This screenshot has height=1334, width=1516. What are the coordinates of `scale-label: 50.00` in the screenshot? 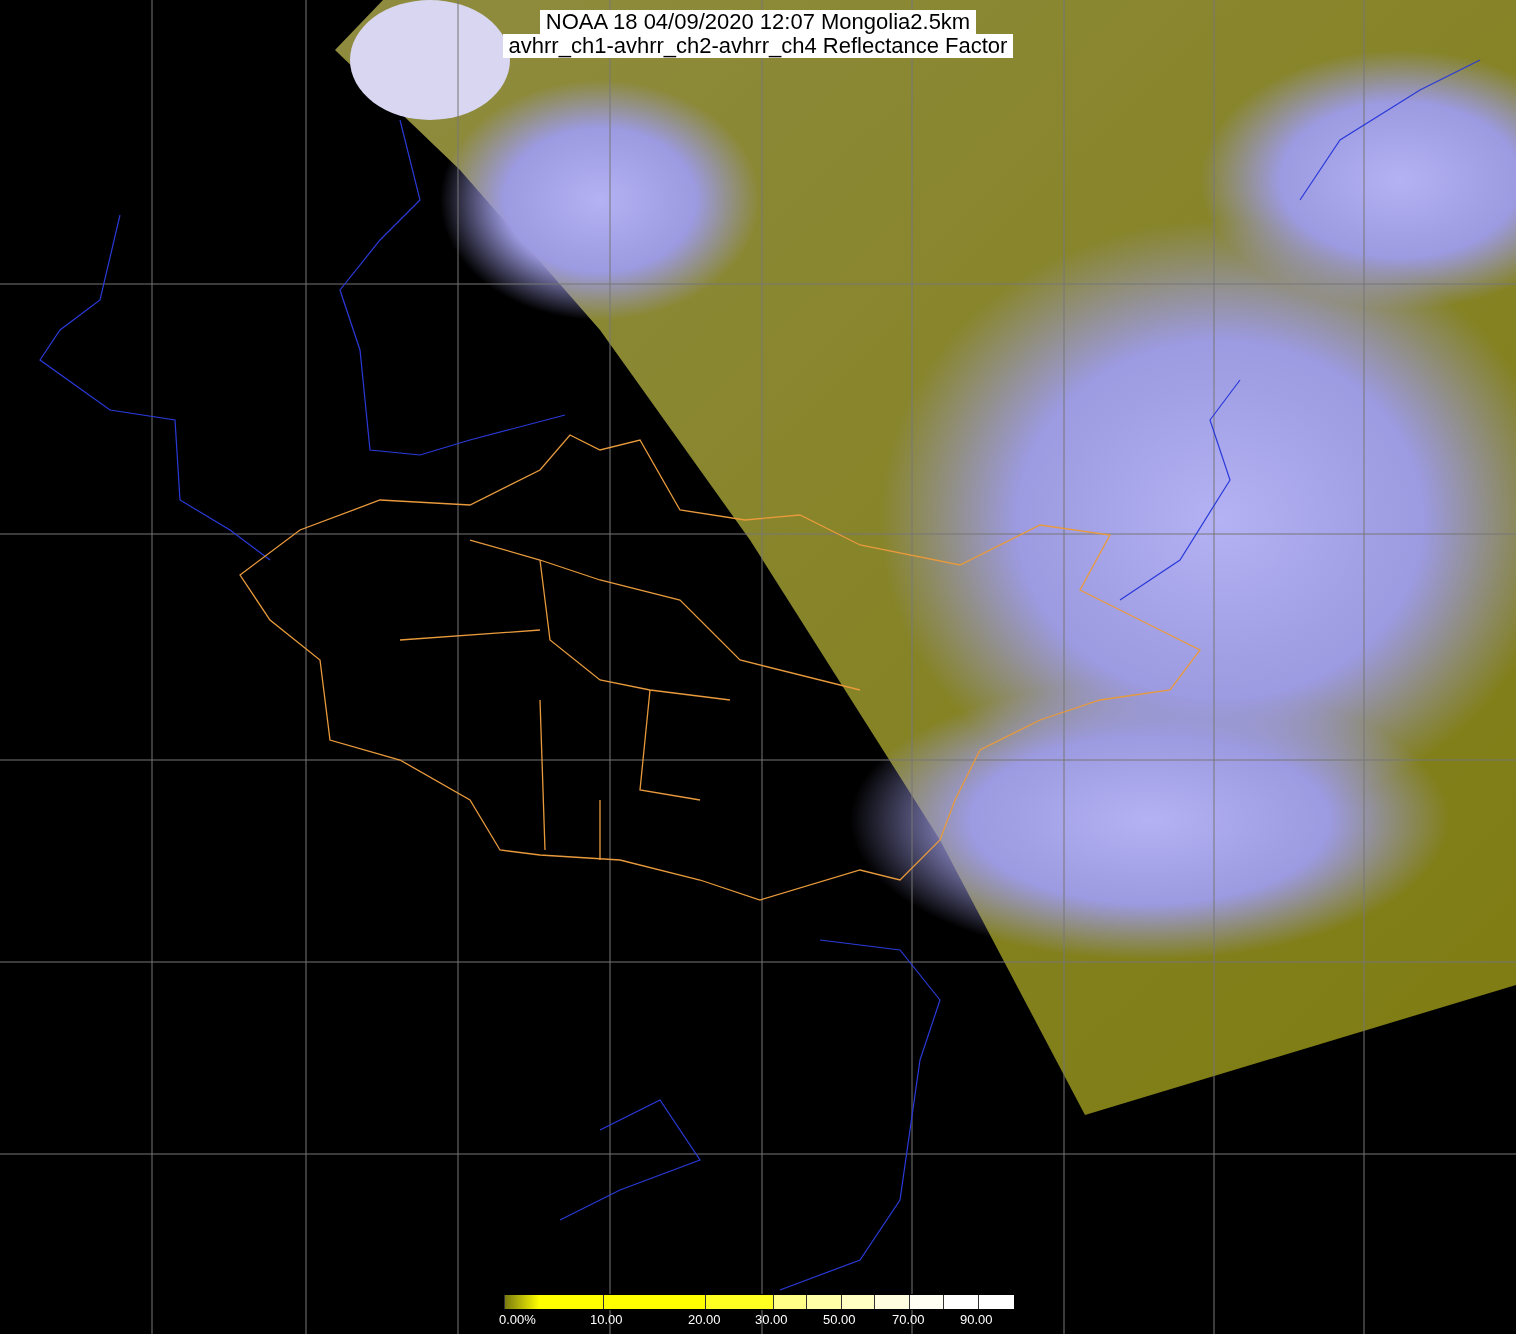 It's located at (839, 1319).